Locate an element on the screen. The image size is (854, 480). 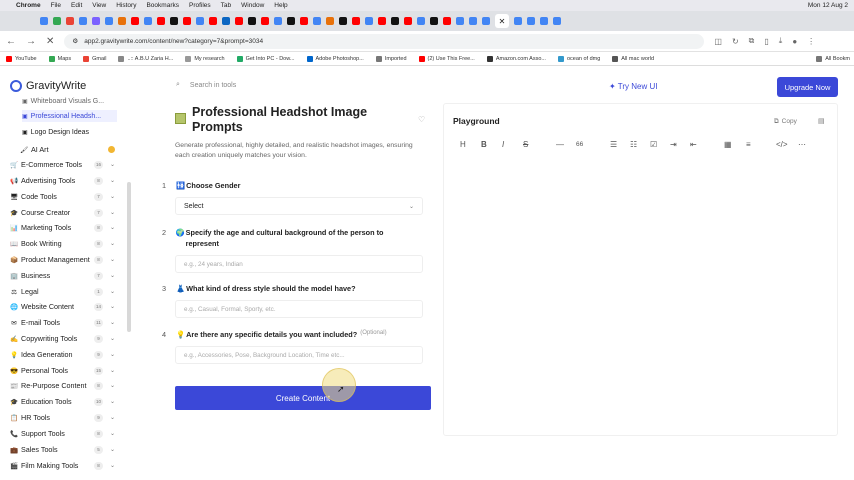
sidebar-item-film-making: 🎬 Film Making Tools 8 ⌄ is located at coordinates (62, 465).